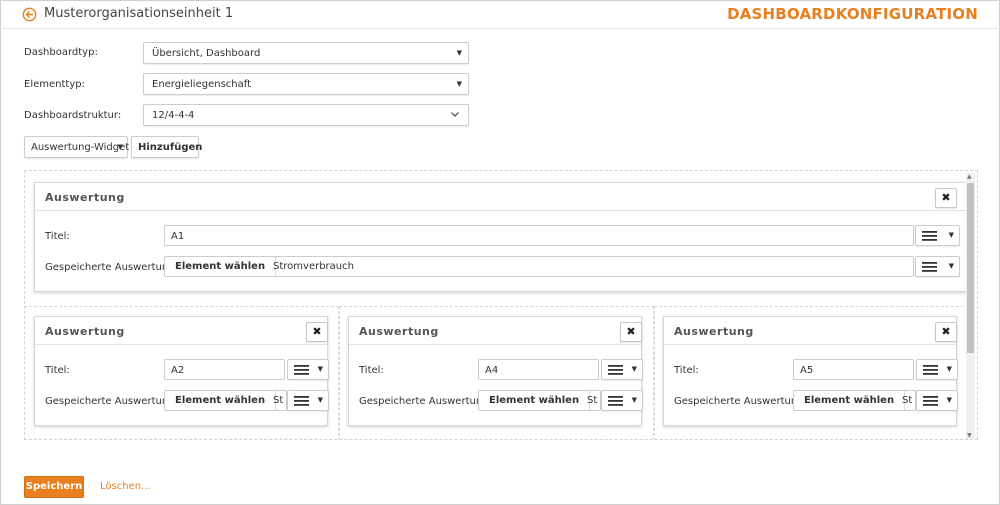 This screenshot has height=505, width=1000. What do you see at coordinates (970, 268) in the screenshot?
I see `scrollbar-thumb` at bounding box center [970, 268].